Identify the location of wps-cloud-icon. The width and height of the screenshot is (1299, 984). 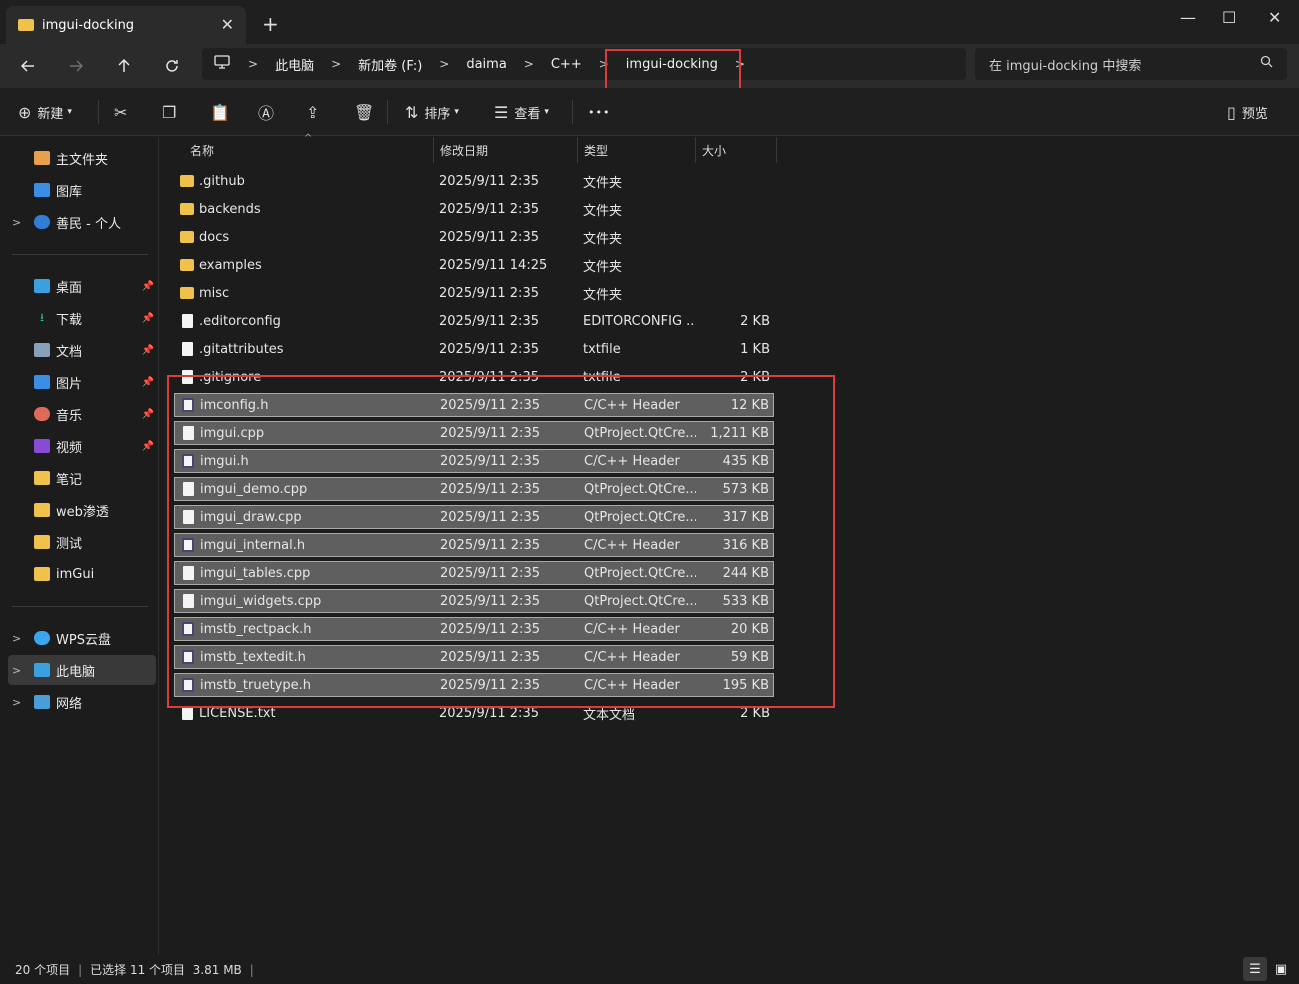
(42, 638).